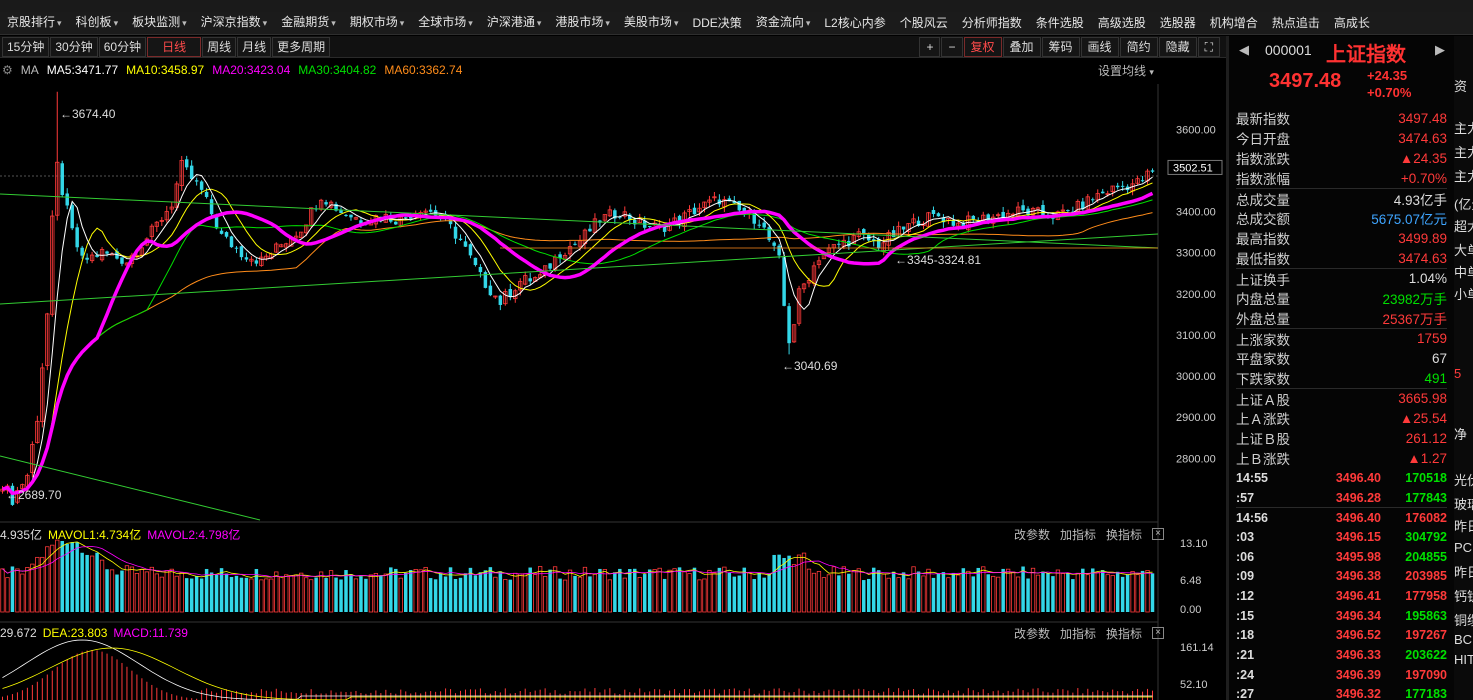  What do you see at coordinates (1234, 23) in the screenshot?
I see `nav-item: 机构增合` at bounding box center [1234, 23].